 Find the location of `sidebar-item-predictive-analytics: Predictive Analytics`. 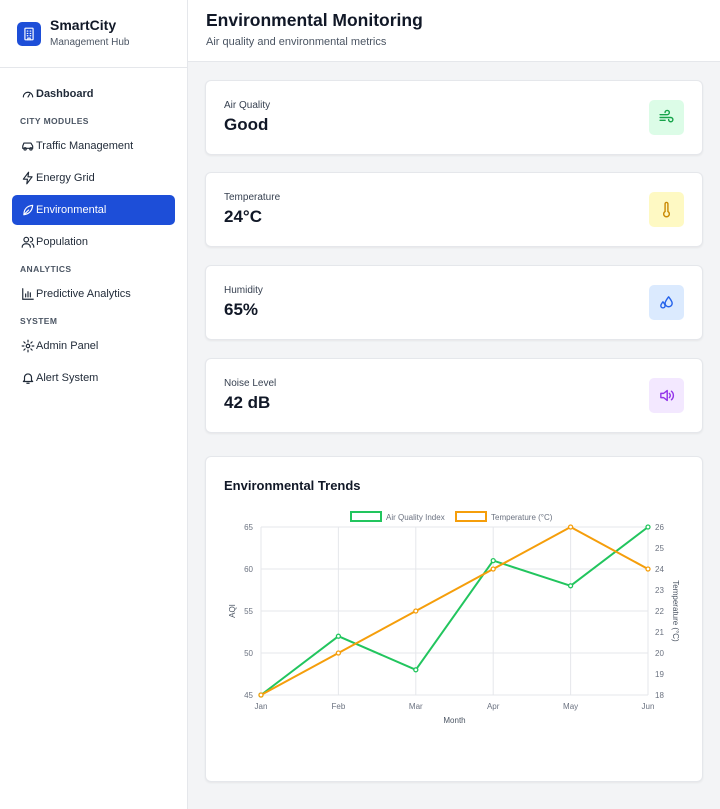

sidebar-item-predictive-analytics: Predictive Analytics is located at coordinates (93, 294).